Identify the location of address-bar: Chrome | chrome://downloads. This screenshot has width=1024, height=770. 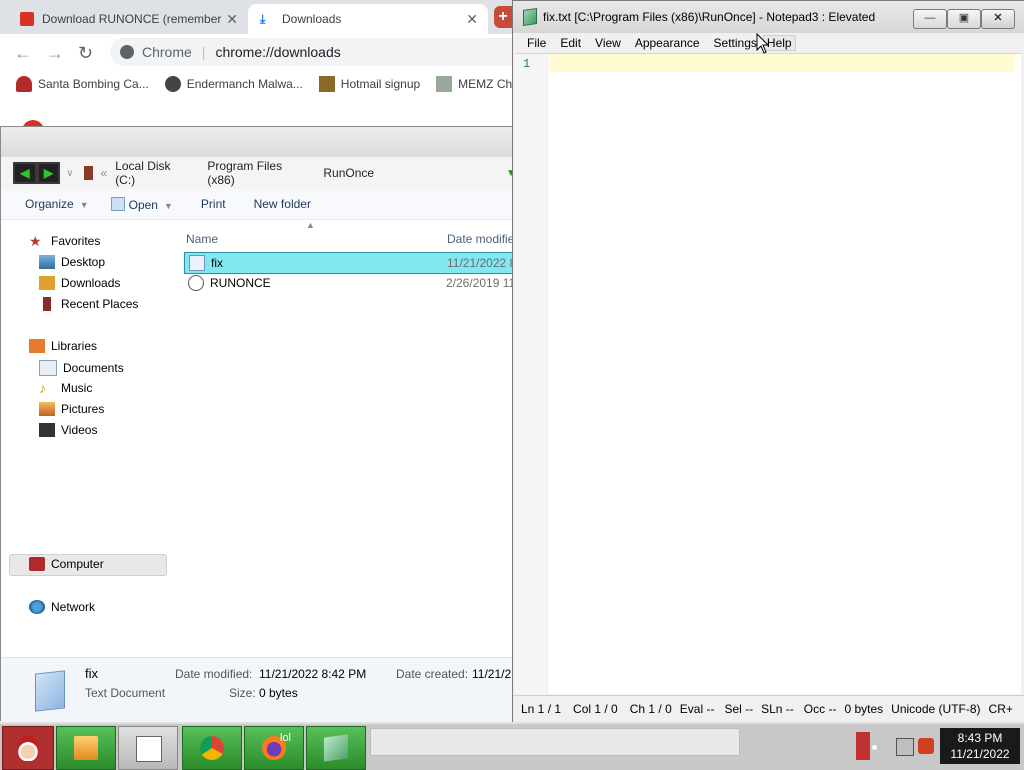
(320, 52).